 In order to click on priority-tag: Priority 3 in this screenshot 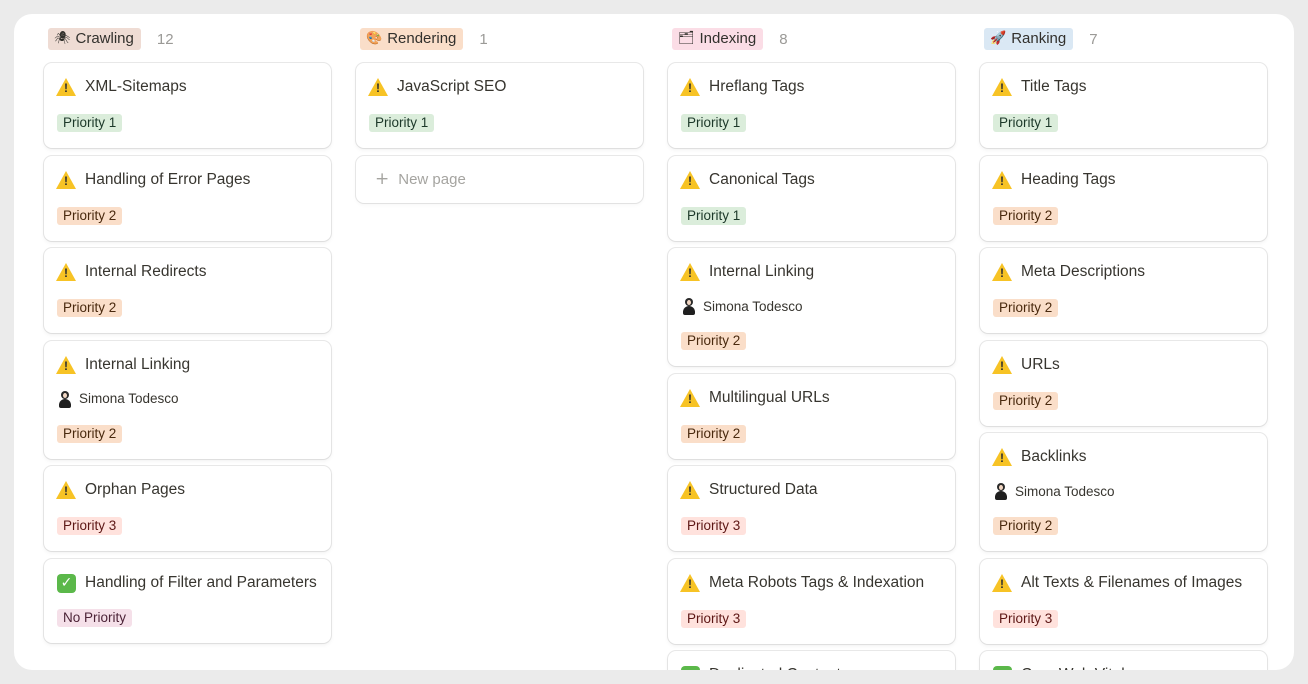, I will do `click(1026, 618)`.